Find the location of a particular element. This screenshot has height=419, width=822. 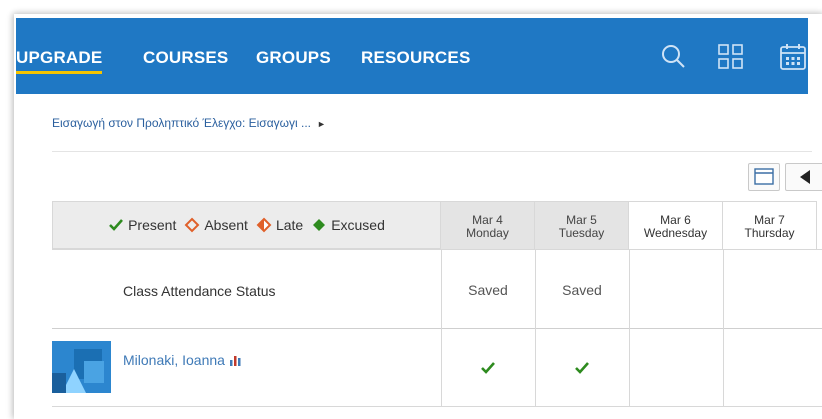

legend-late-label: Late is located at coordinates (289, 225).